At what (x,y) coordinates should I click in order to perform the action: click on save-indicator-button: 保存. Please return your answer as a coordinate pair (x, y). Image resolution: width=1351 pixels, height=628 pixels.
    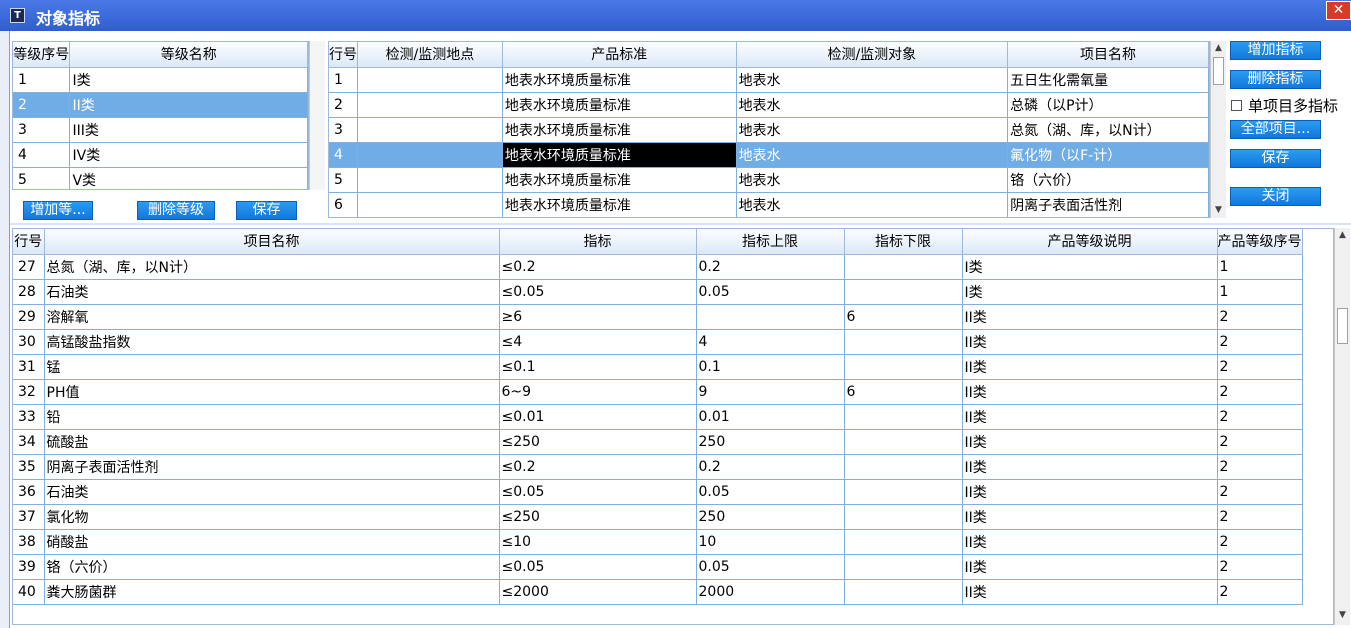
    Looking at the image, I should click on (1275, 158).